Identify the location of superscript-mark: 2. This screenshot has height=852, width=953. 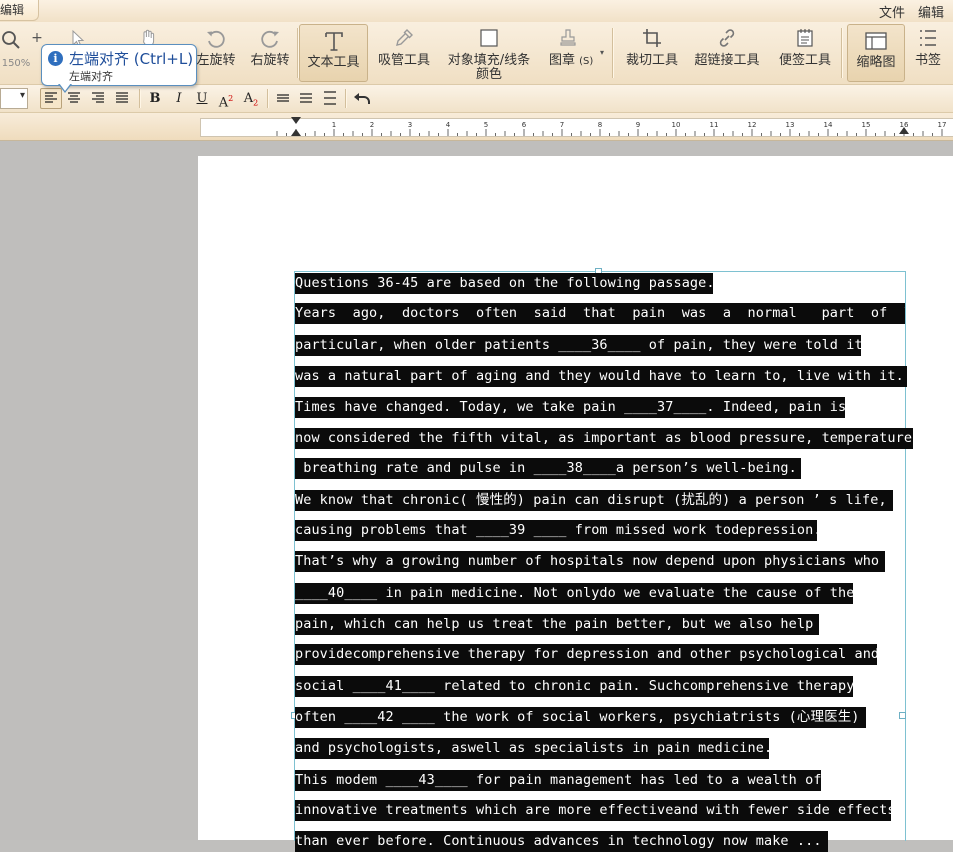
(231, 98).